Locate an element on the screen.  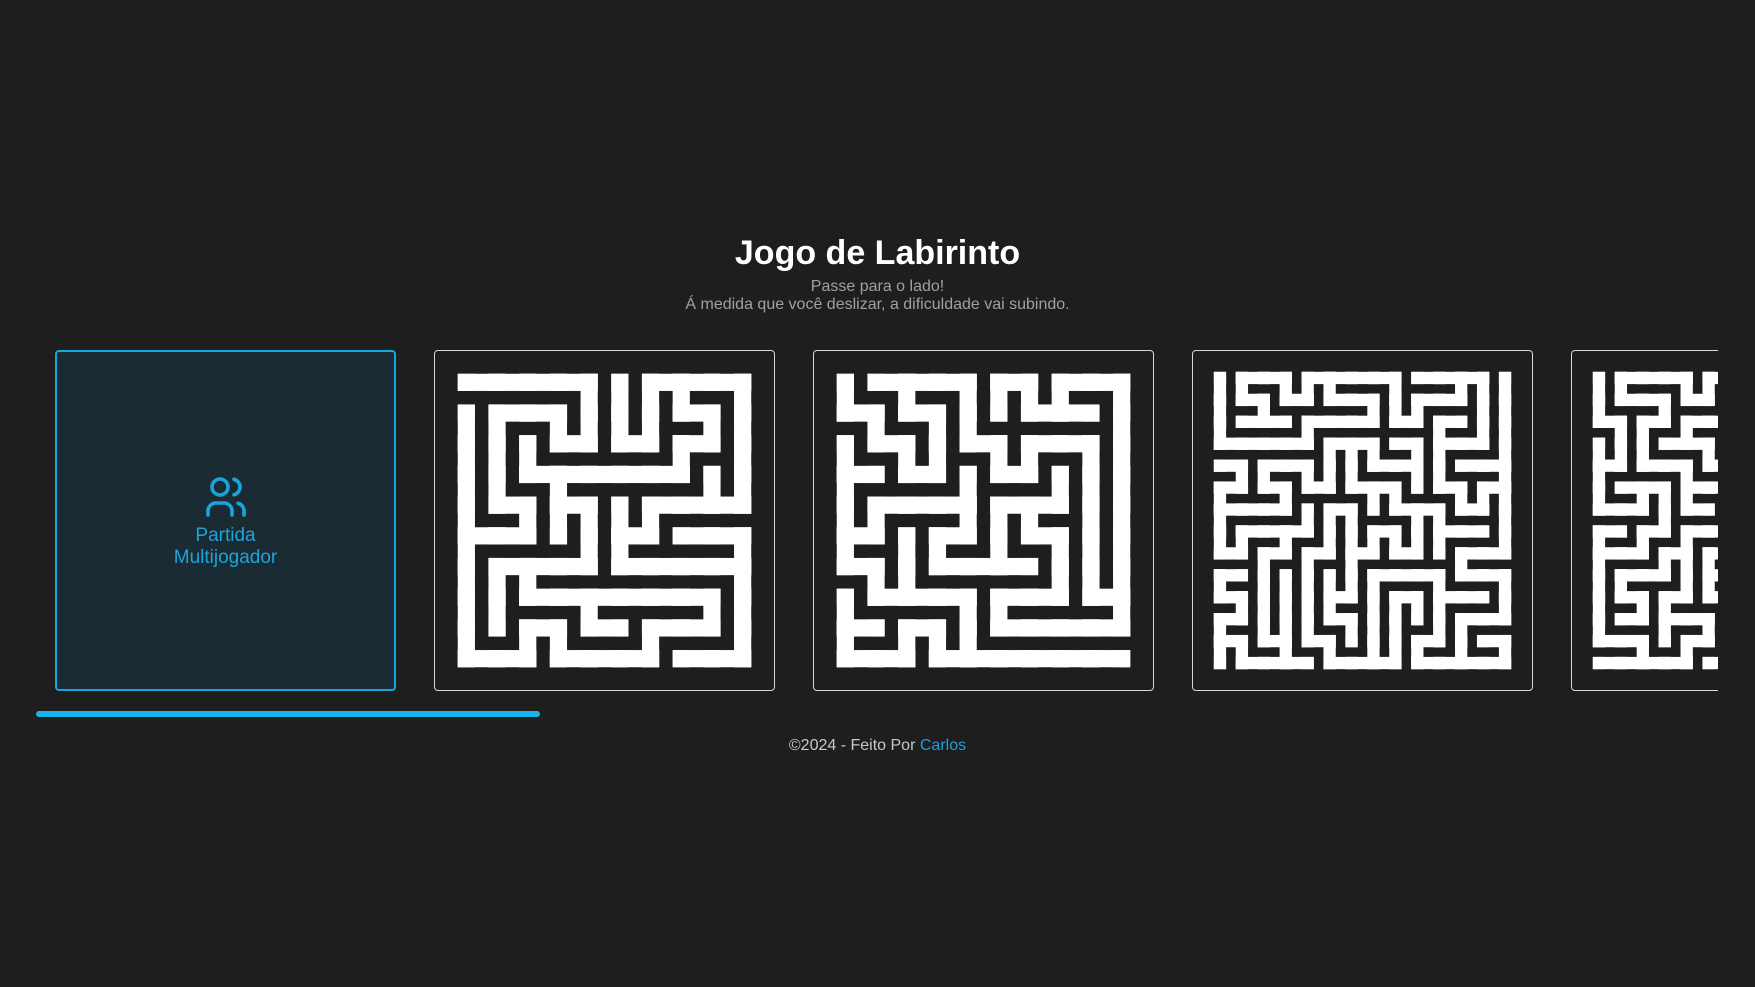
page-title: Jogo de Labirinto is located at coordinates (877, 253).